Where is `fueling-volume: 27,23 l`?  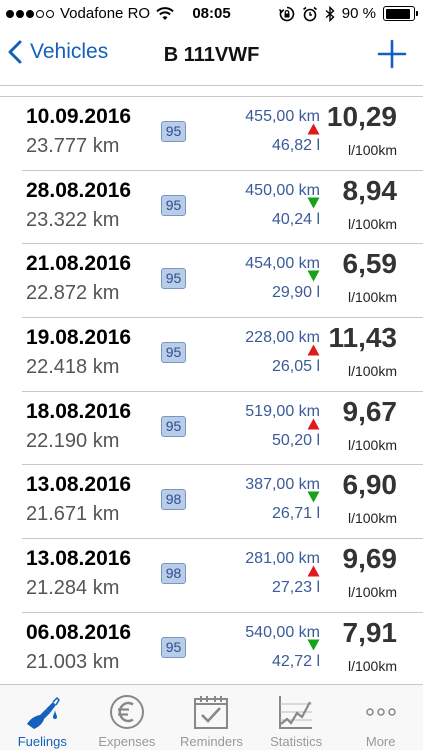 fueling-volume: 27,23 l is located at coordinates (295, 588).